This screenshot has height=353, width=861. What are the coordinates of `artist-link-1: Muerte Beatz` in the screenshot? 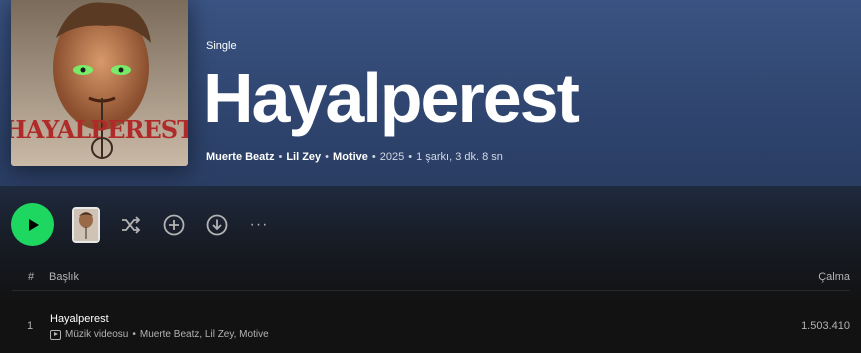 It's located at (240, 157).